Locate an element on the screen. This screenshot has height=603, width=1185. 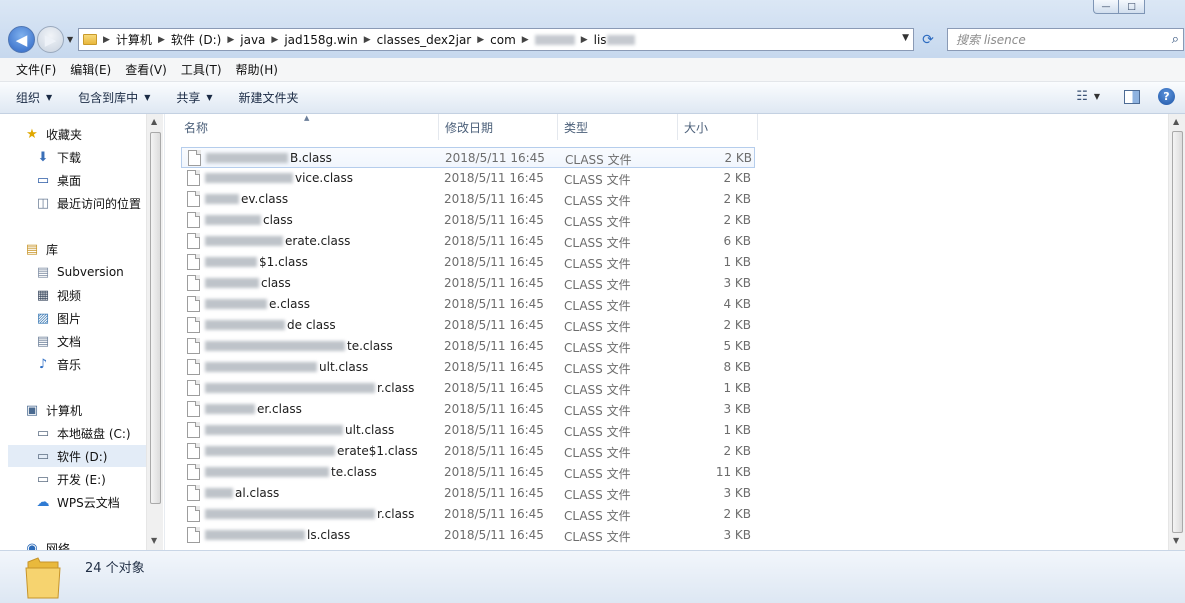
nav-item-downloads: ⬇ 下载 is located at coordinates (99, 157).